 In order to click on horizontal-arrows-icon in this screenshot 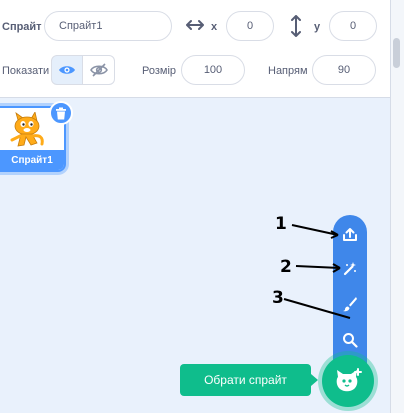, I will do `click(195, 27)`.